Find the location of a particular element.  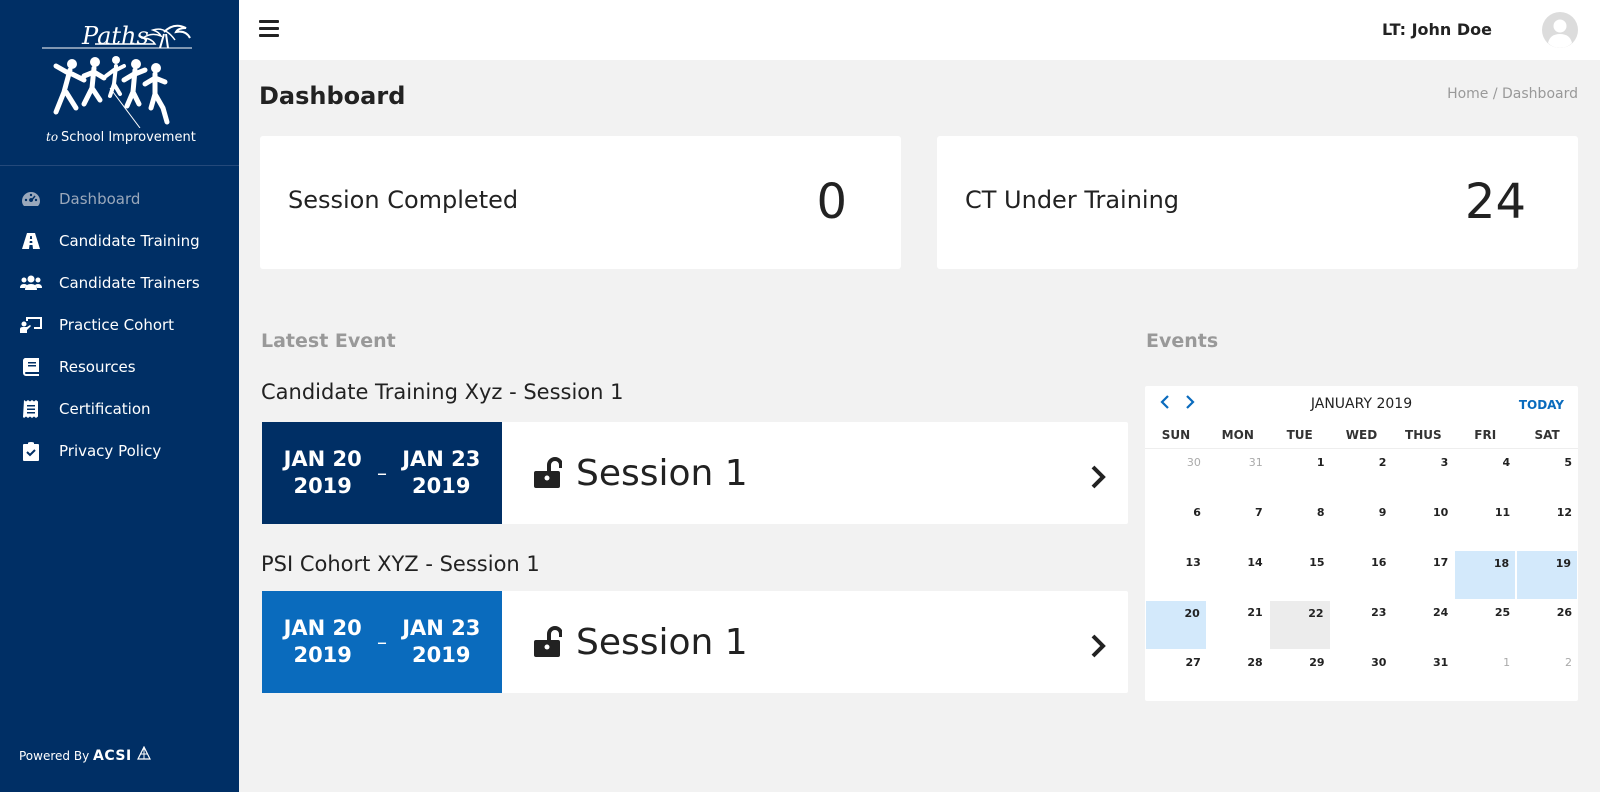

calendar-day: 8 is located at coordinates (1300, 525).